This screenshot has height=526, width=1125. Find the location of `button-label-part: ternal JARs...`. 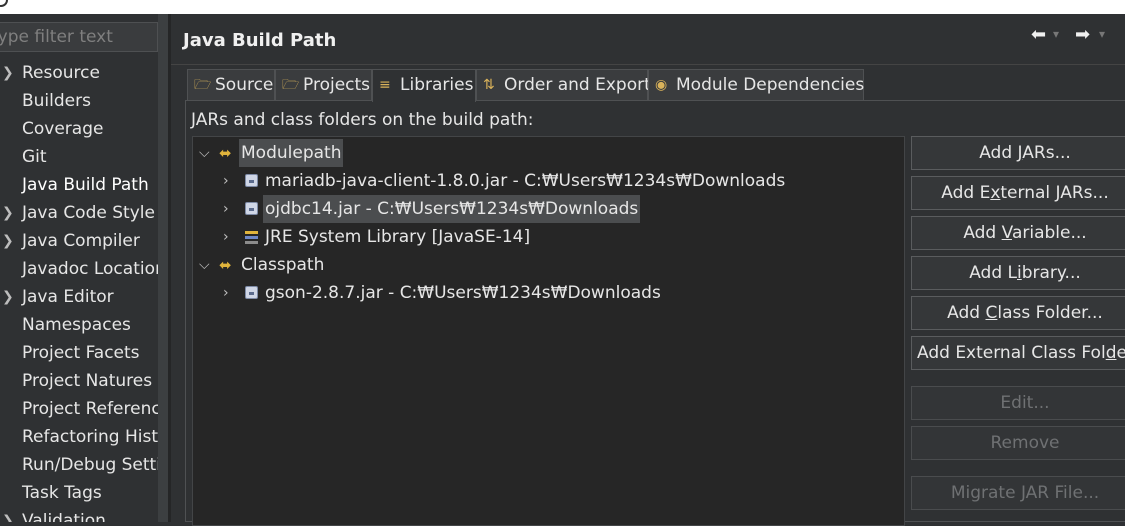

button-label-part: ternal JARs... is located at coordinates (1054, 193).